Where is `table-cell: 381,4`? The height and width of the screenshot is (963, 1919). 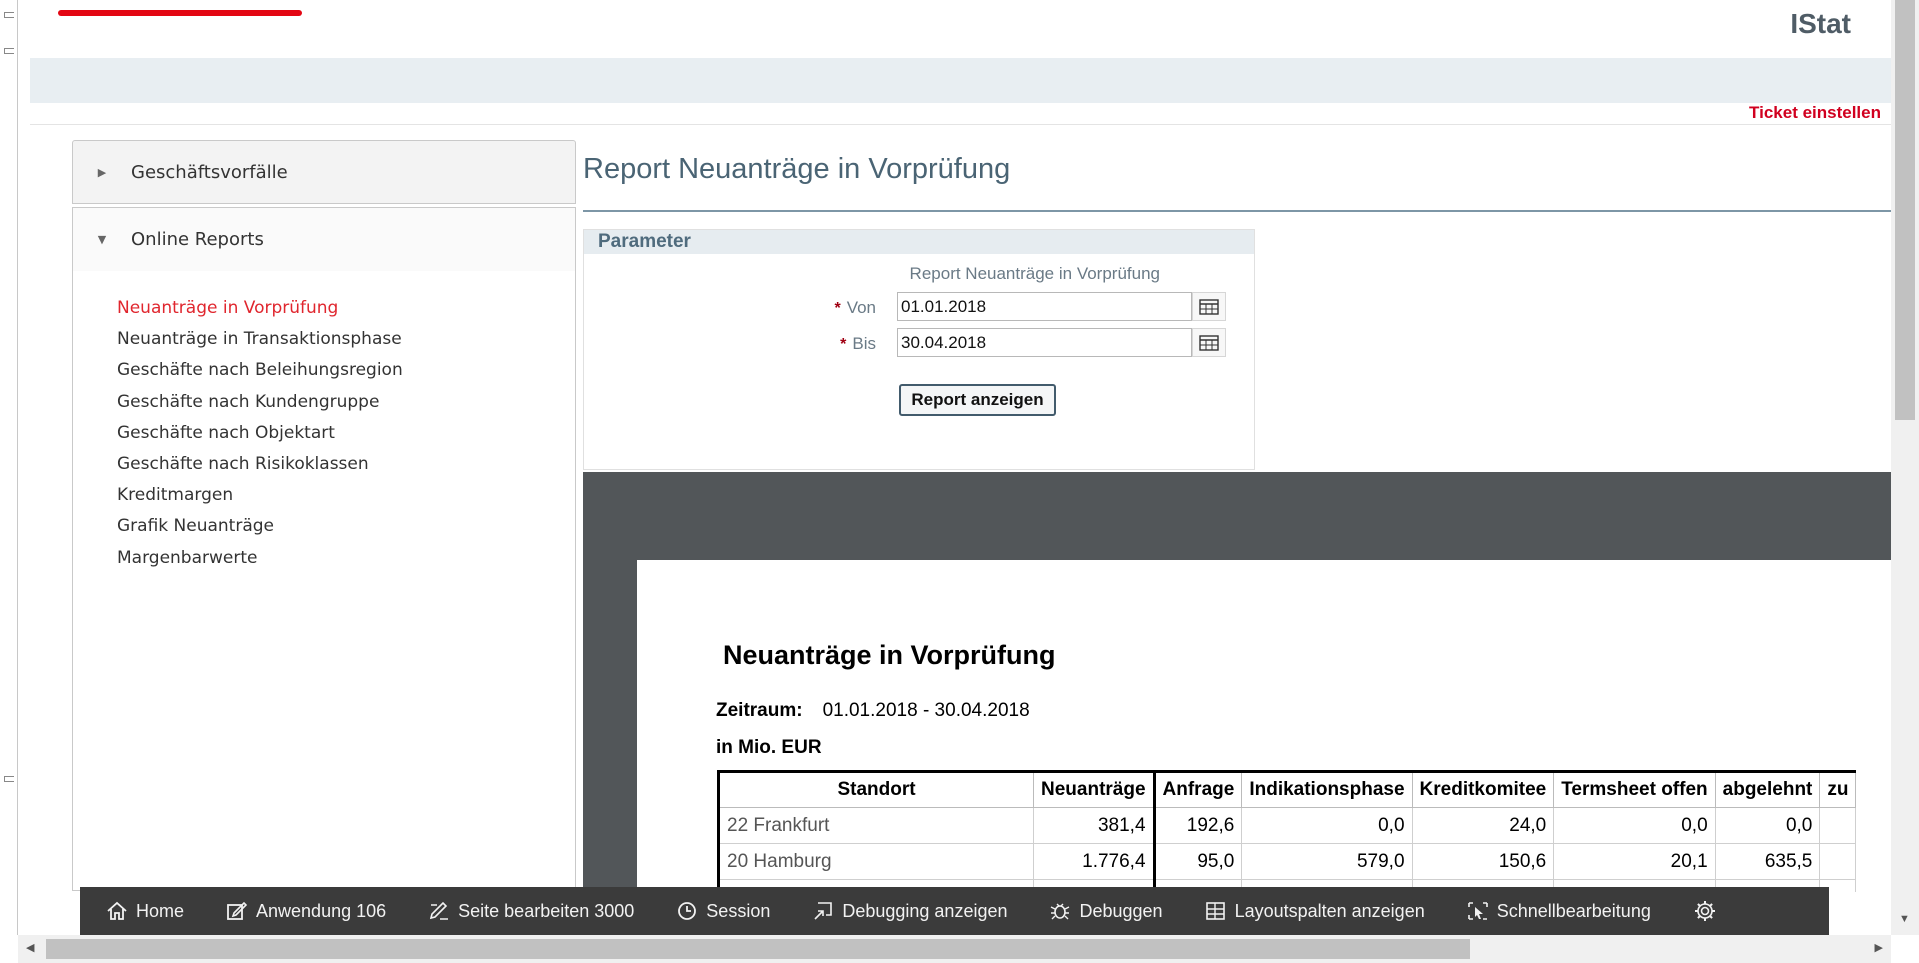 table-cell: 381,4 is located at coordinates (1094, 825).